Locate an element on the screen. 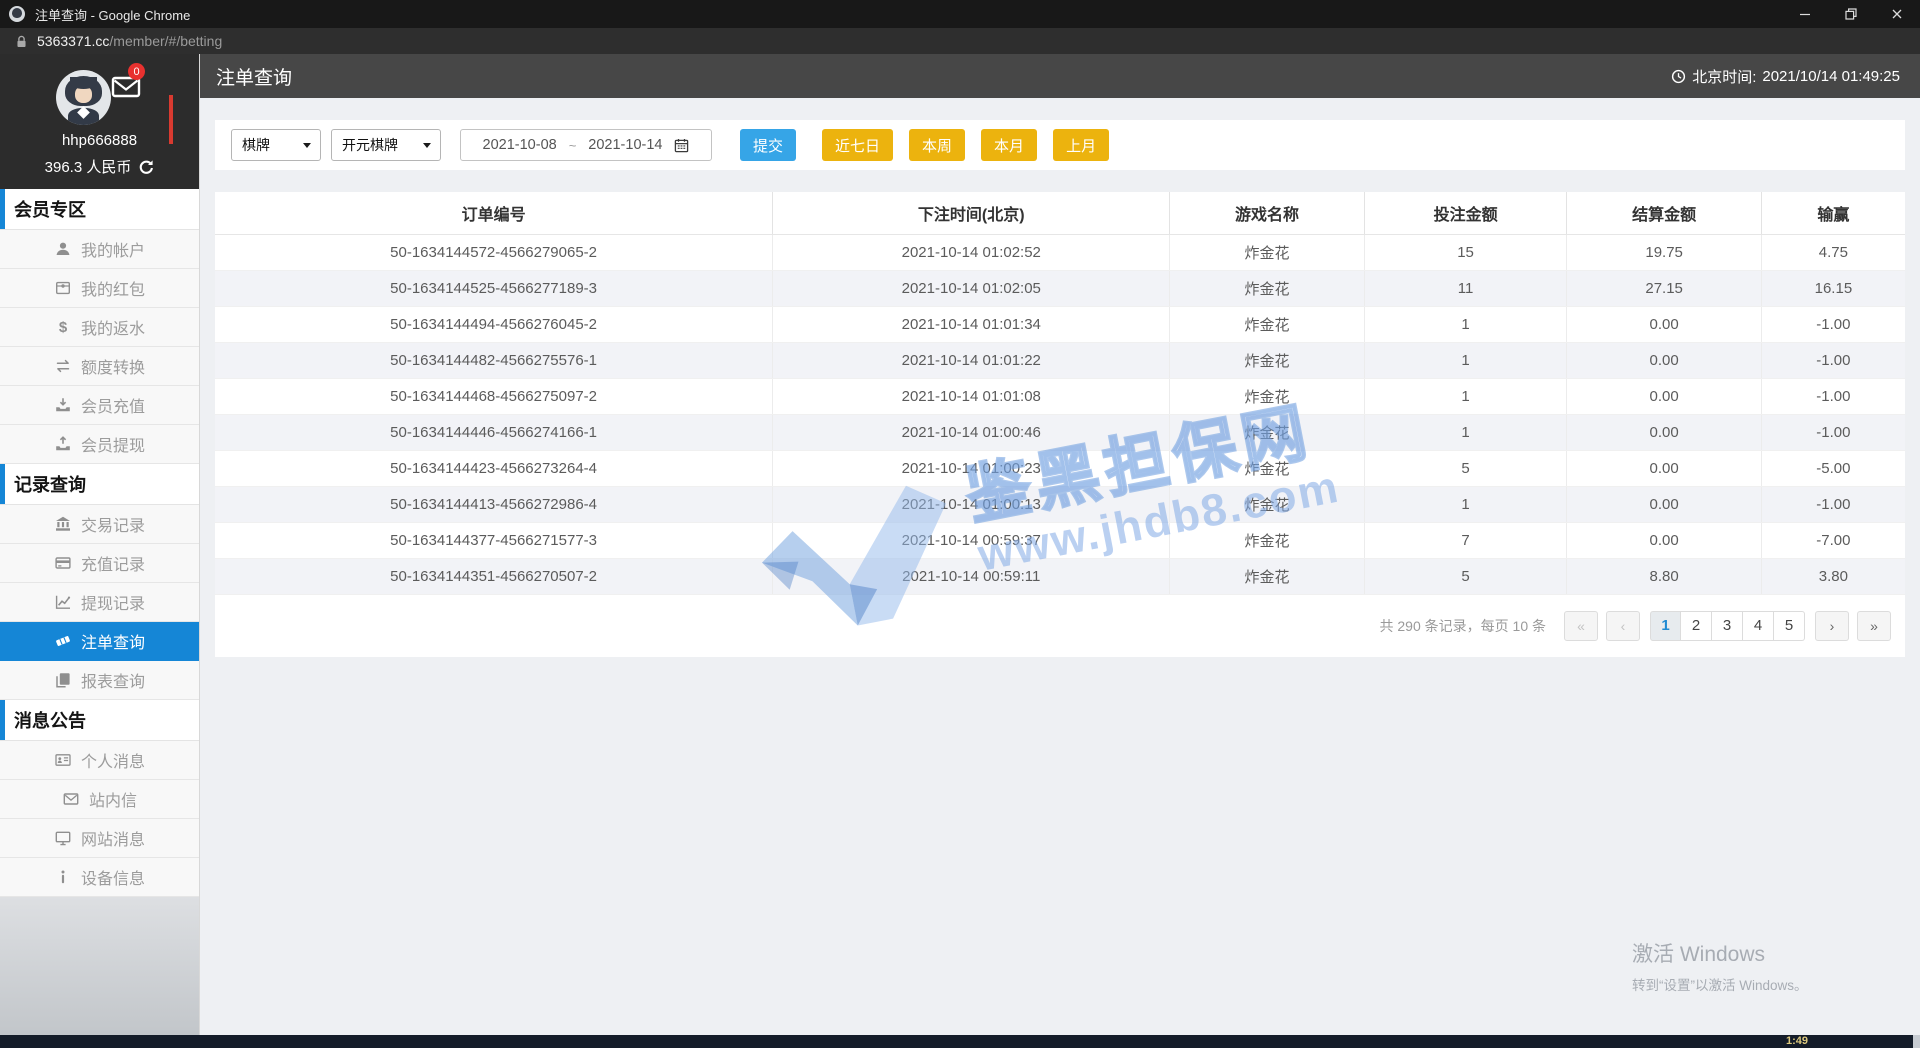  column-header-settle-amount: 结算金额 is located at coordinates (1664, 213).